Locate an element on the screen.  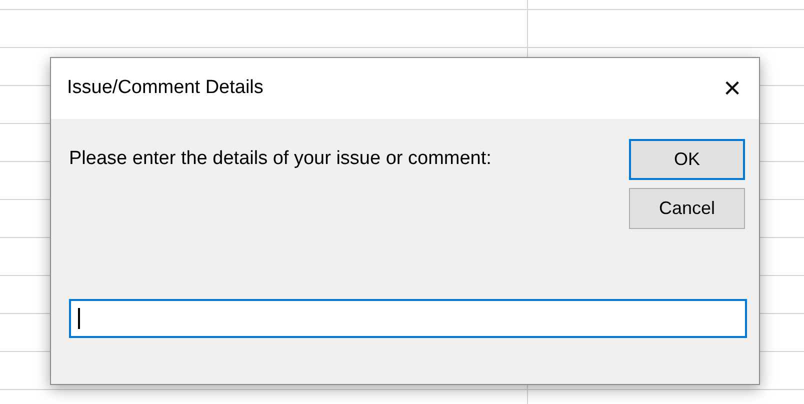
prompt-text: Please enter the details of your issue or comment: is located at coordinates (280, 159).